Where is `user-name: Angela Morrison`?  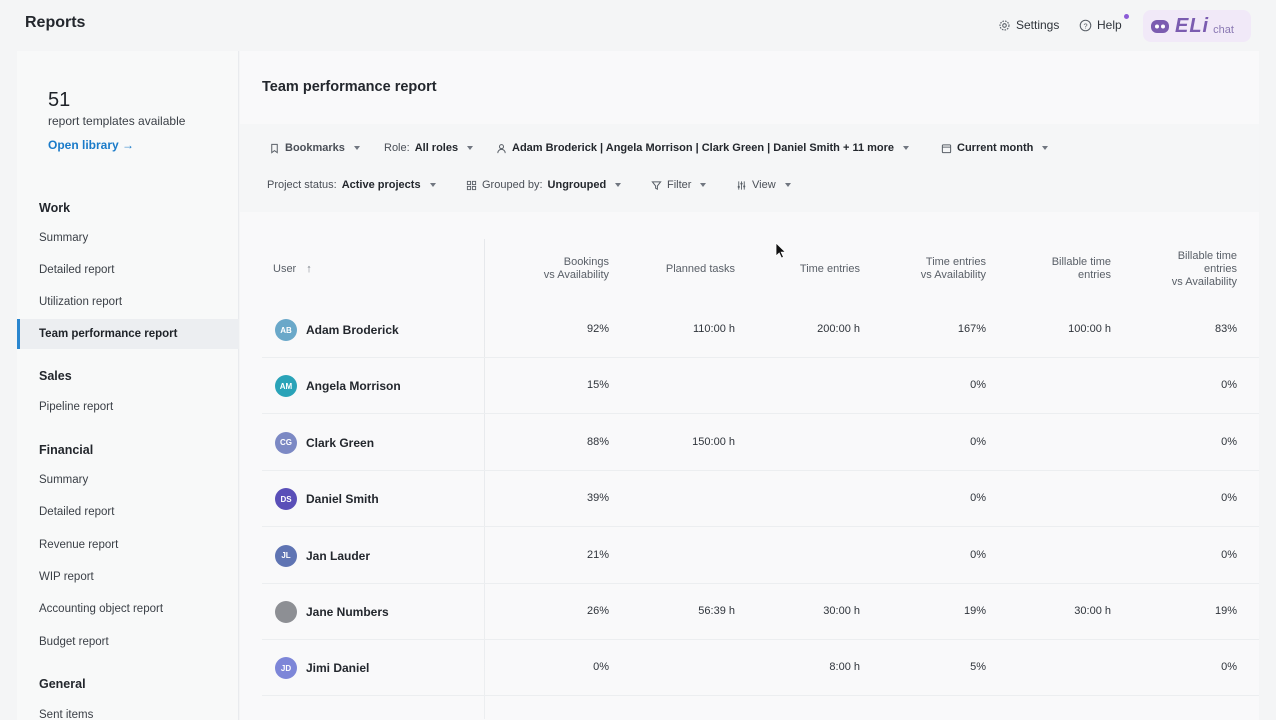 user-name: Angela Morrison is located at coordinates (353, 386).